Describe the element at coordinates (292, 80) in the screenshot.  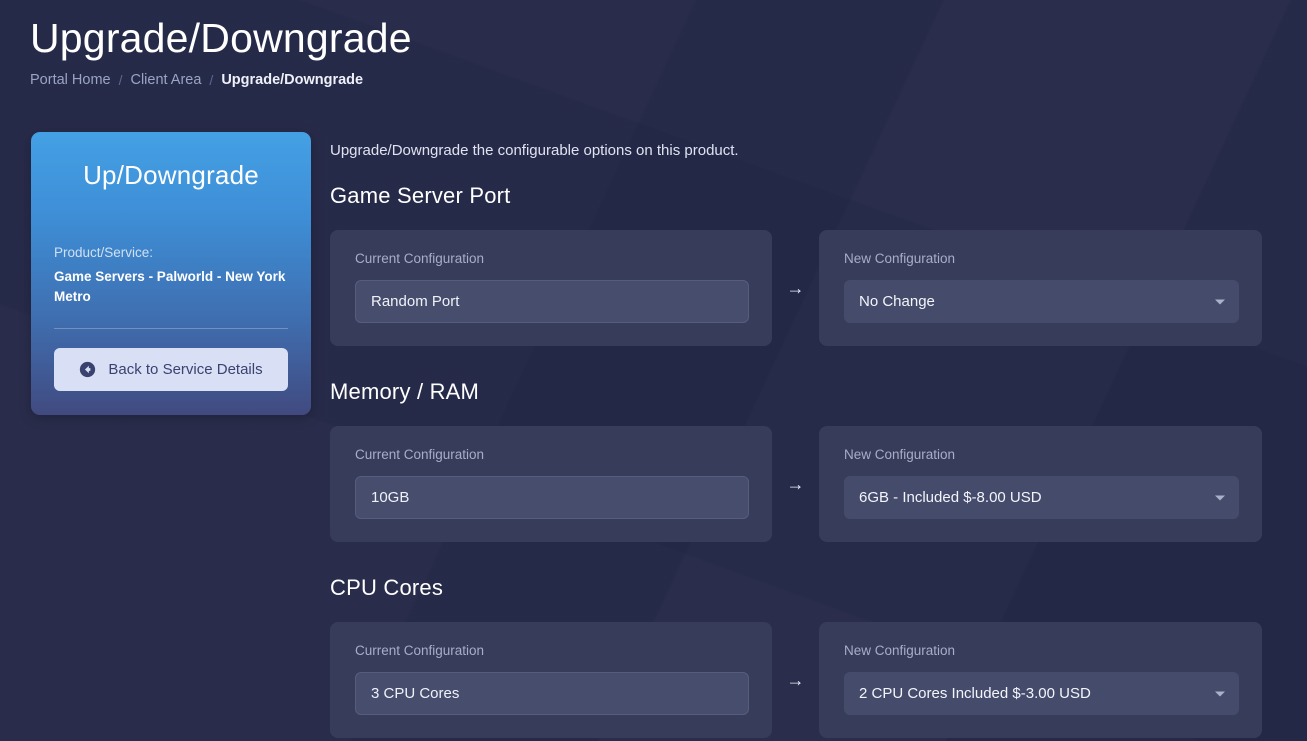
I see `breadcrumb-item-current: Upgrade/Downgrade` at that location.